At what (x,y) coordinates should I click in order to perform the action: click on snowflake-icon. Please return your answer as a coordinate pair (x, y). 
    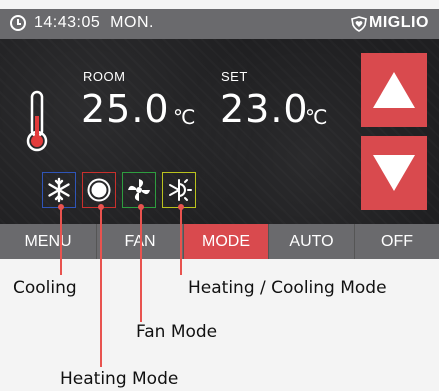
    Looking at the image, I should click on (59, 190).